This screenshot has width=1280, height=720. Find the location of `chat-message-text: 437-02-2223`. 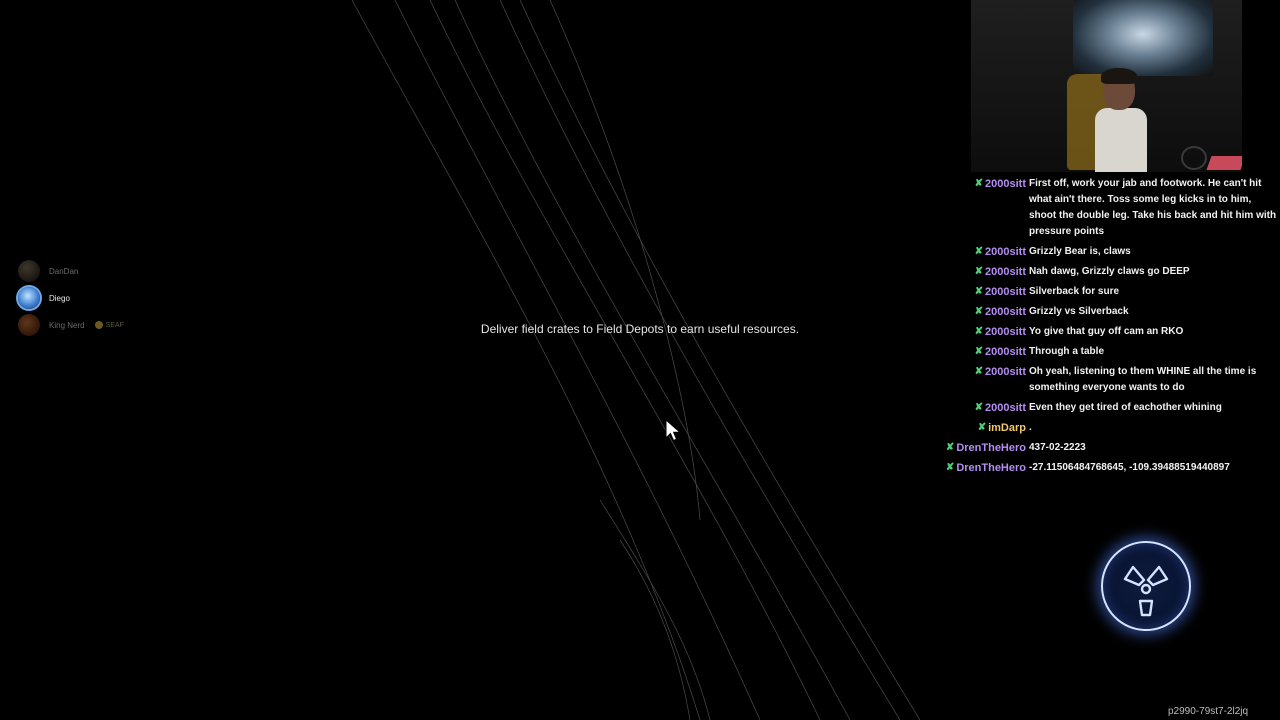

chat-message-text: 437-02-2223 is located at coordinates (1057, 447).